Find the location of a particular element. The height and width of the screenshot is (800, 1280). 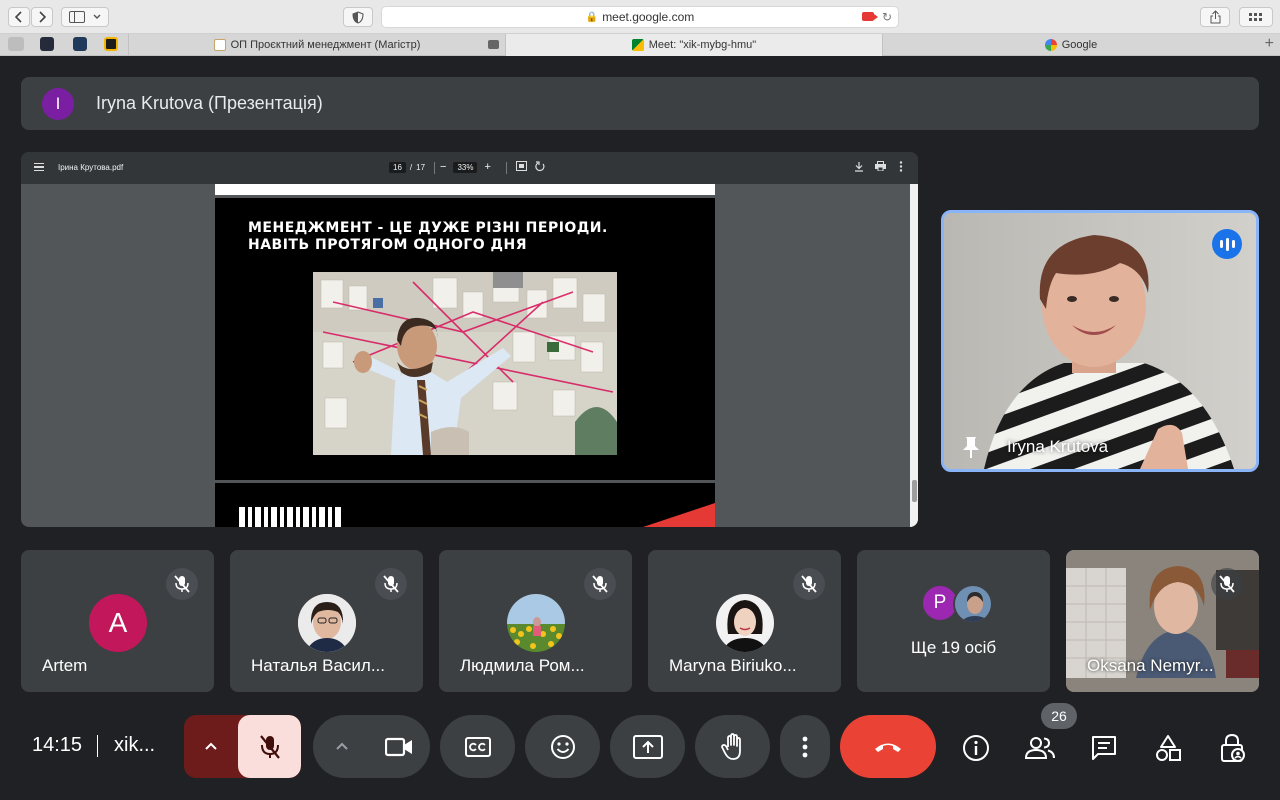

lock-person-icon is located at coordinates (1233, 747).